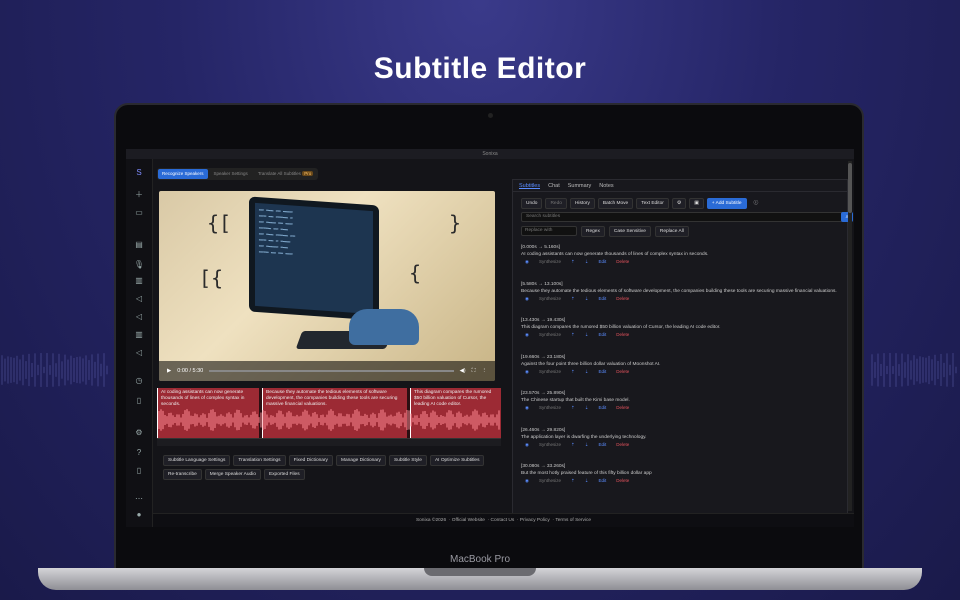 The image size is (960, 600). What do you see at coordinates (331, 371) in the screenshot?
I see `seek-bar` at bounding box center [331, 371].